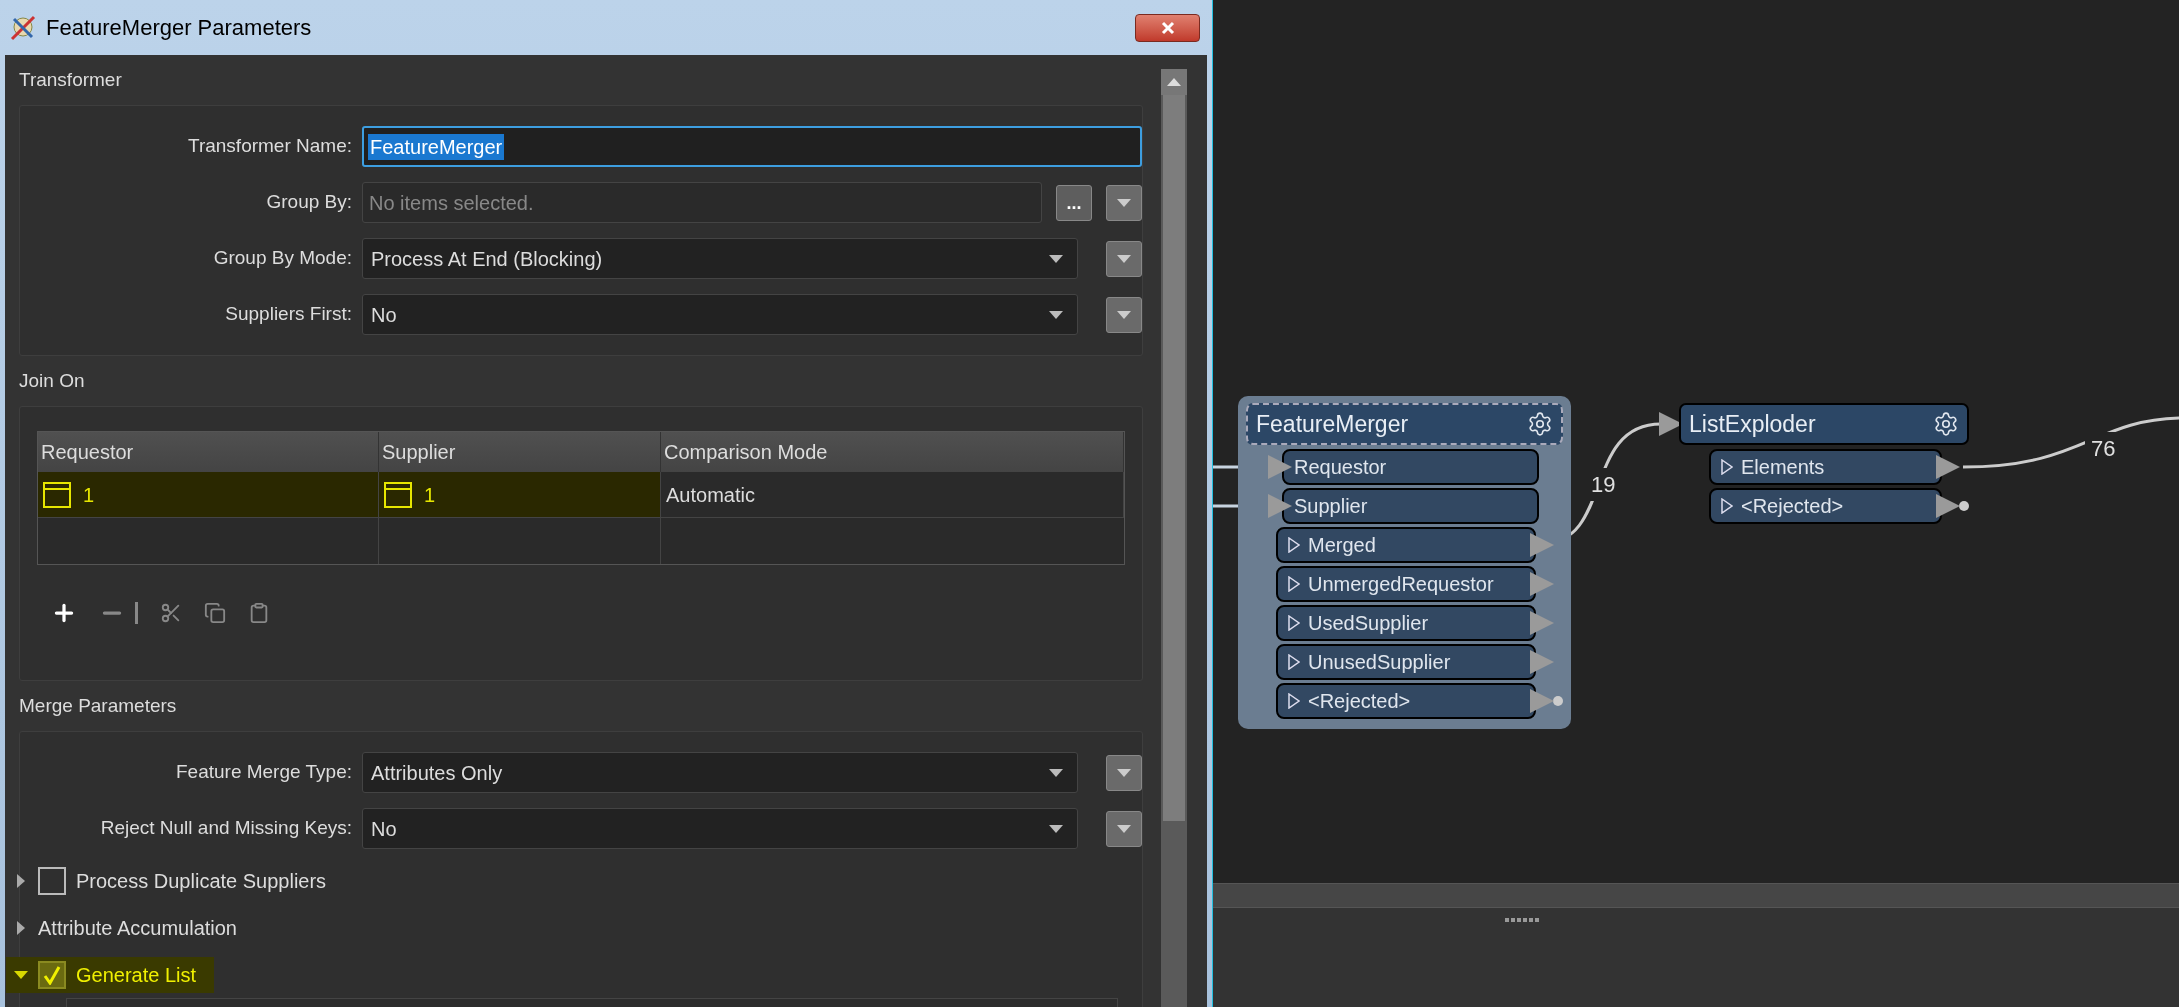 The image size is (2179, 1007). What do you see at coordinates (226, 828) in the screenshot?
I see `field-label: Reject Null and Missing Keys:` at bounding box center [226, 828].